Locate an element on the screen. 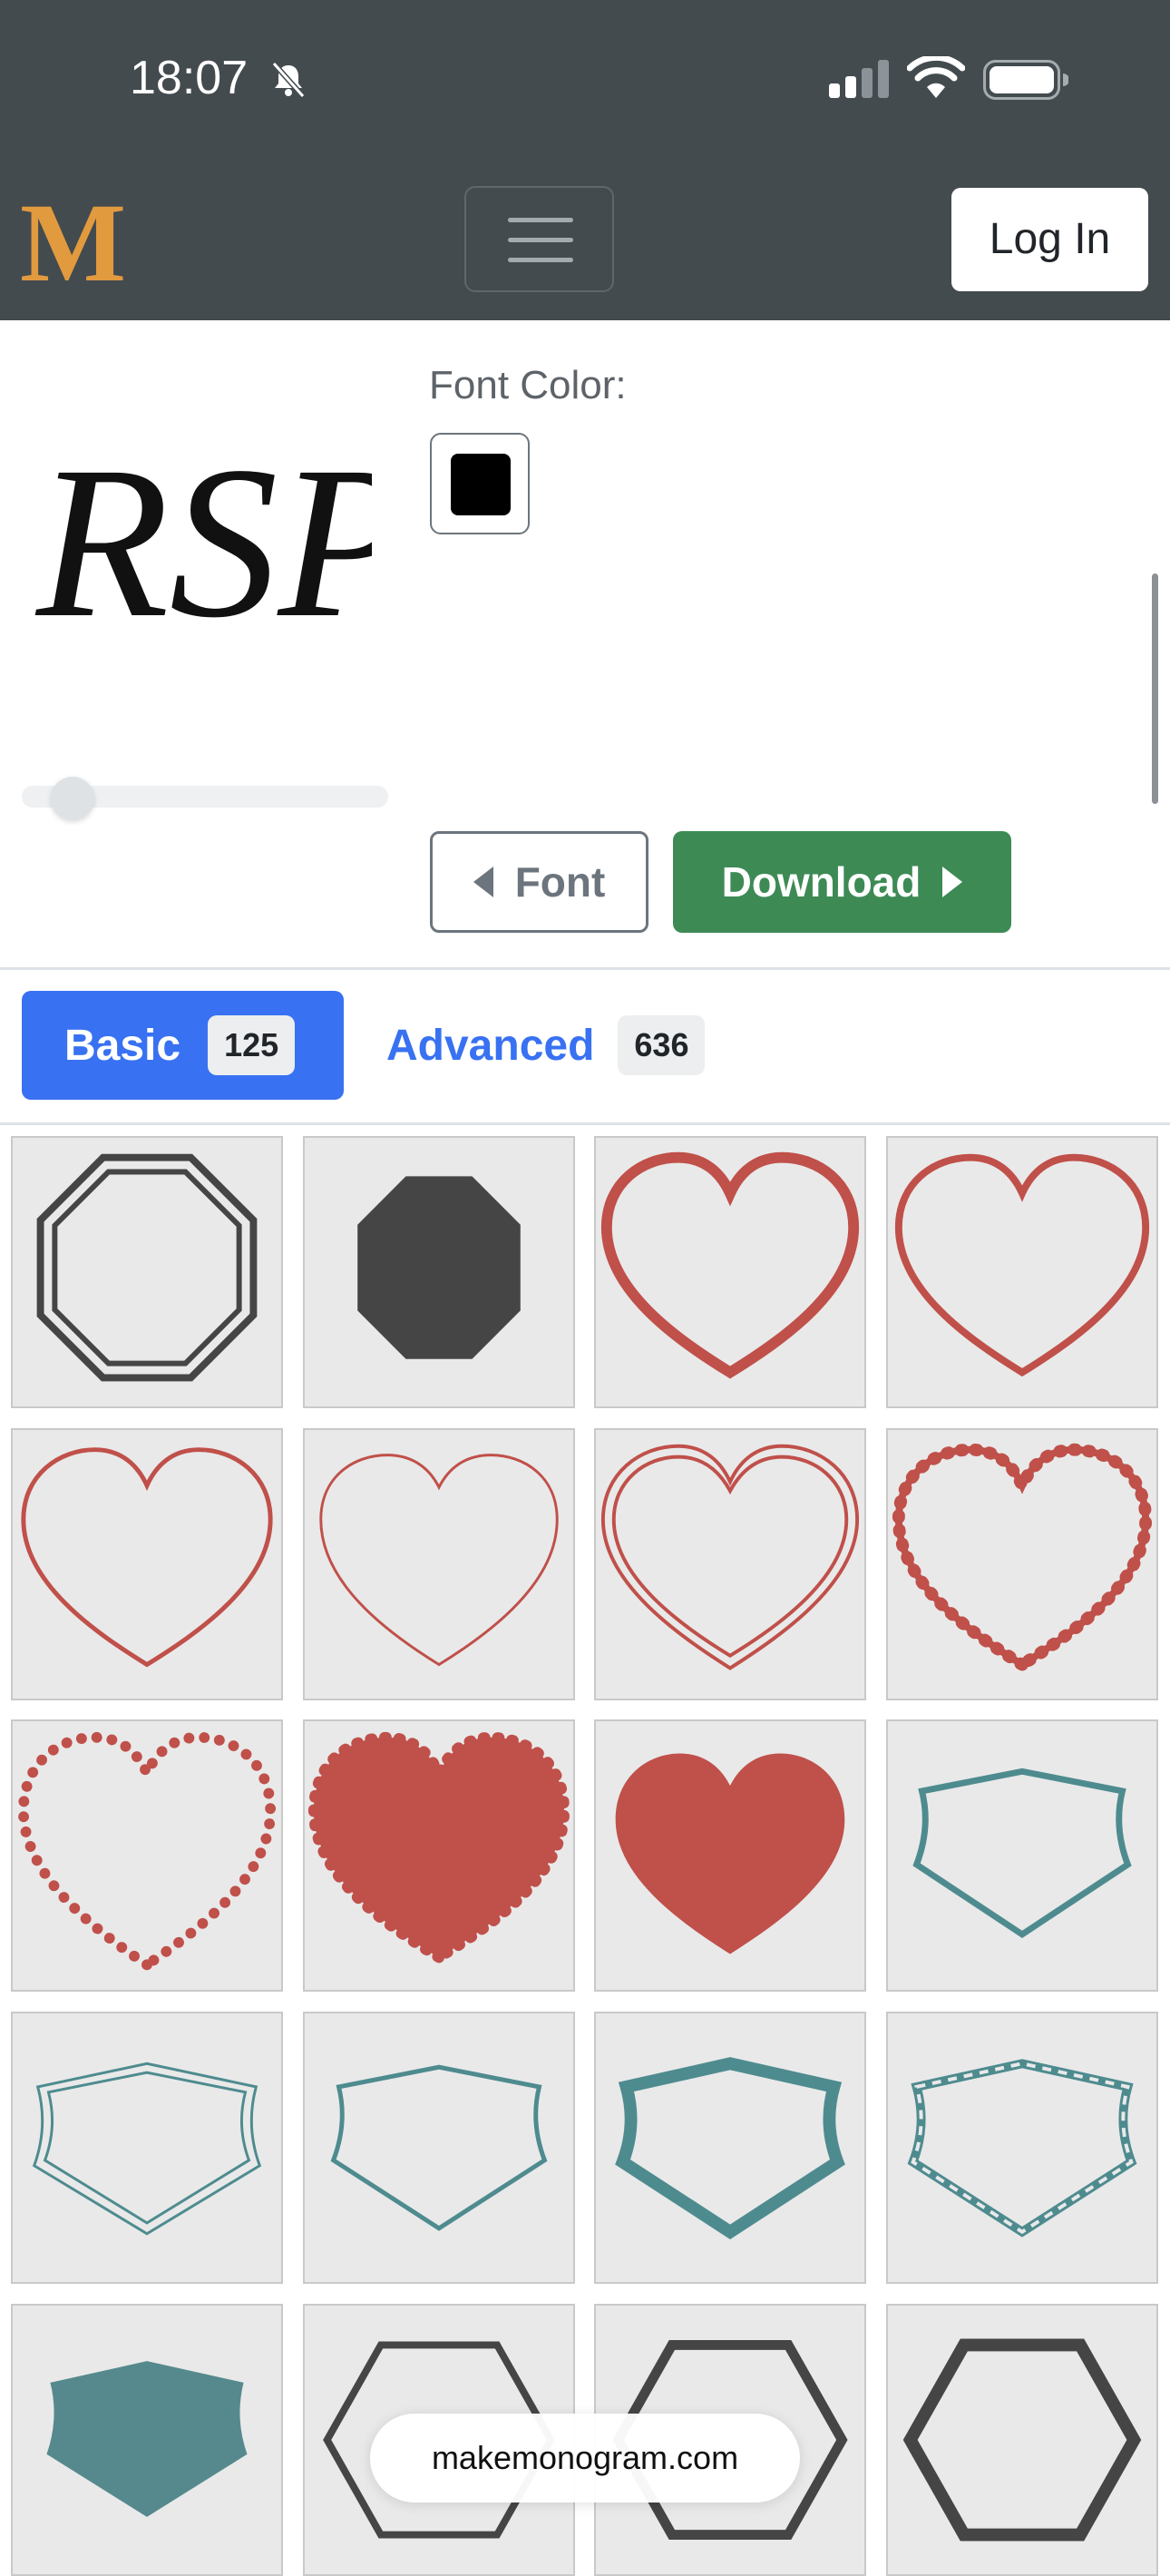  font-color-label: Font Color: is located at coordinates (528, 385).